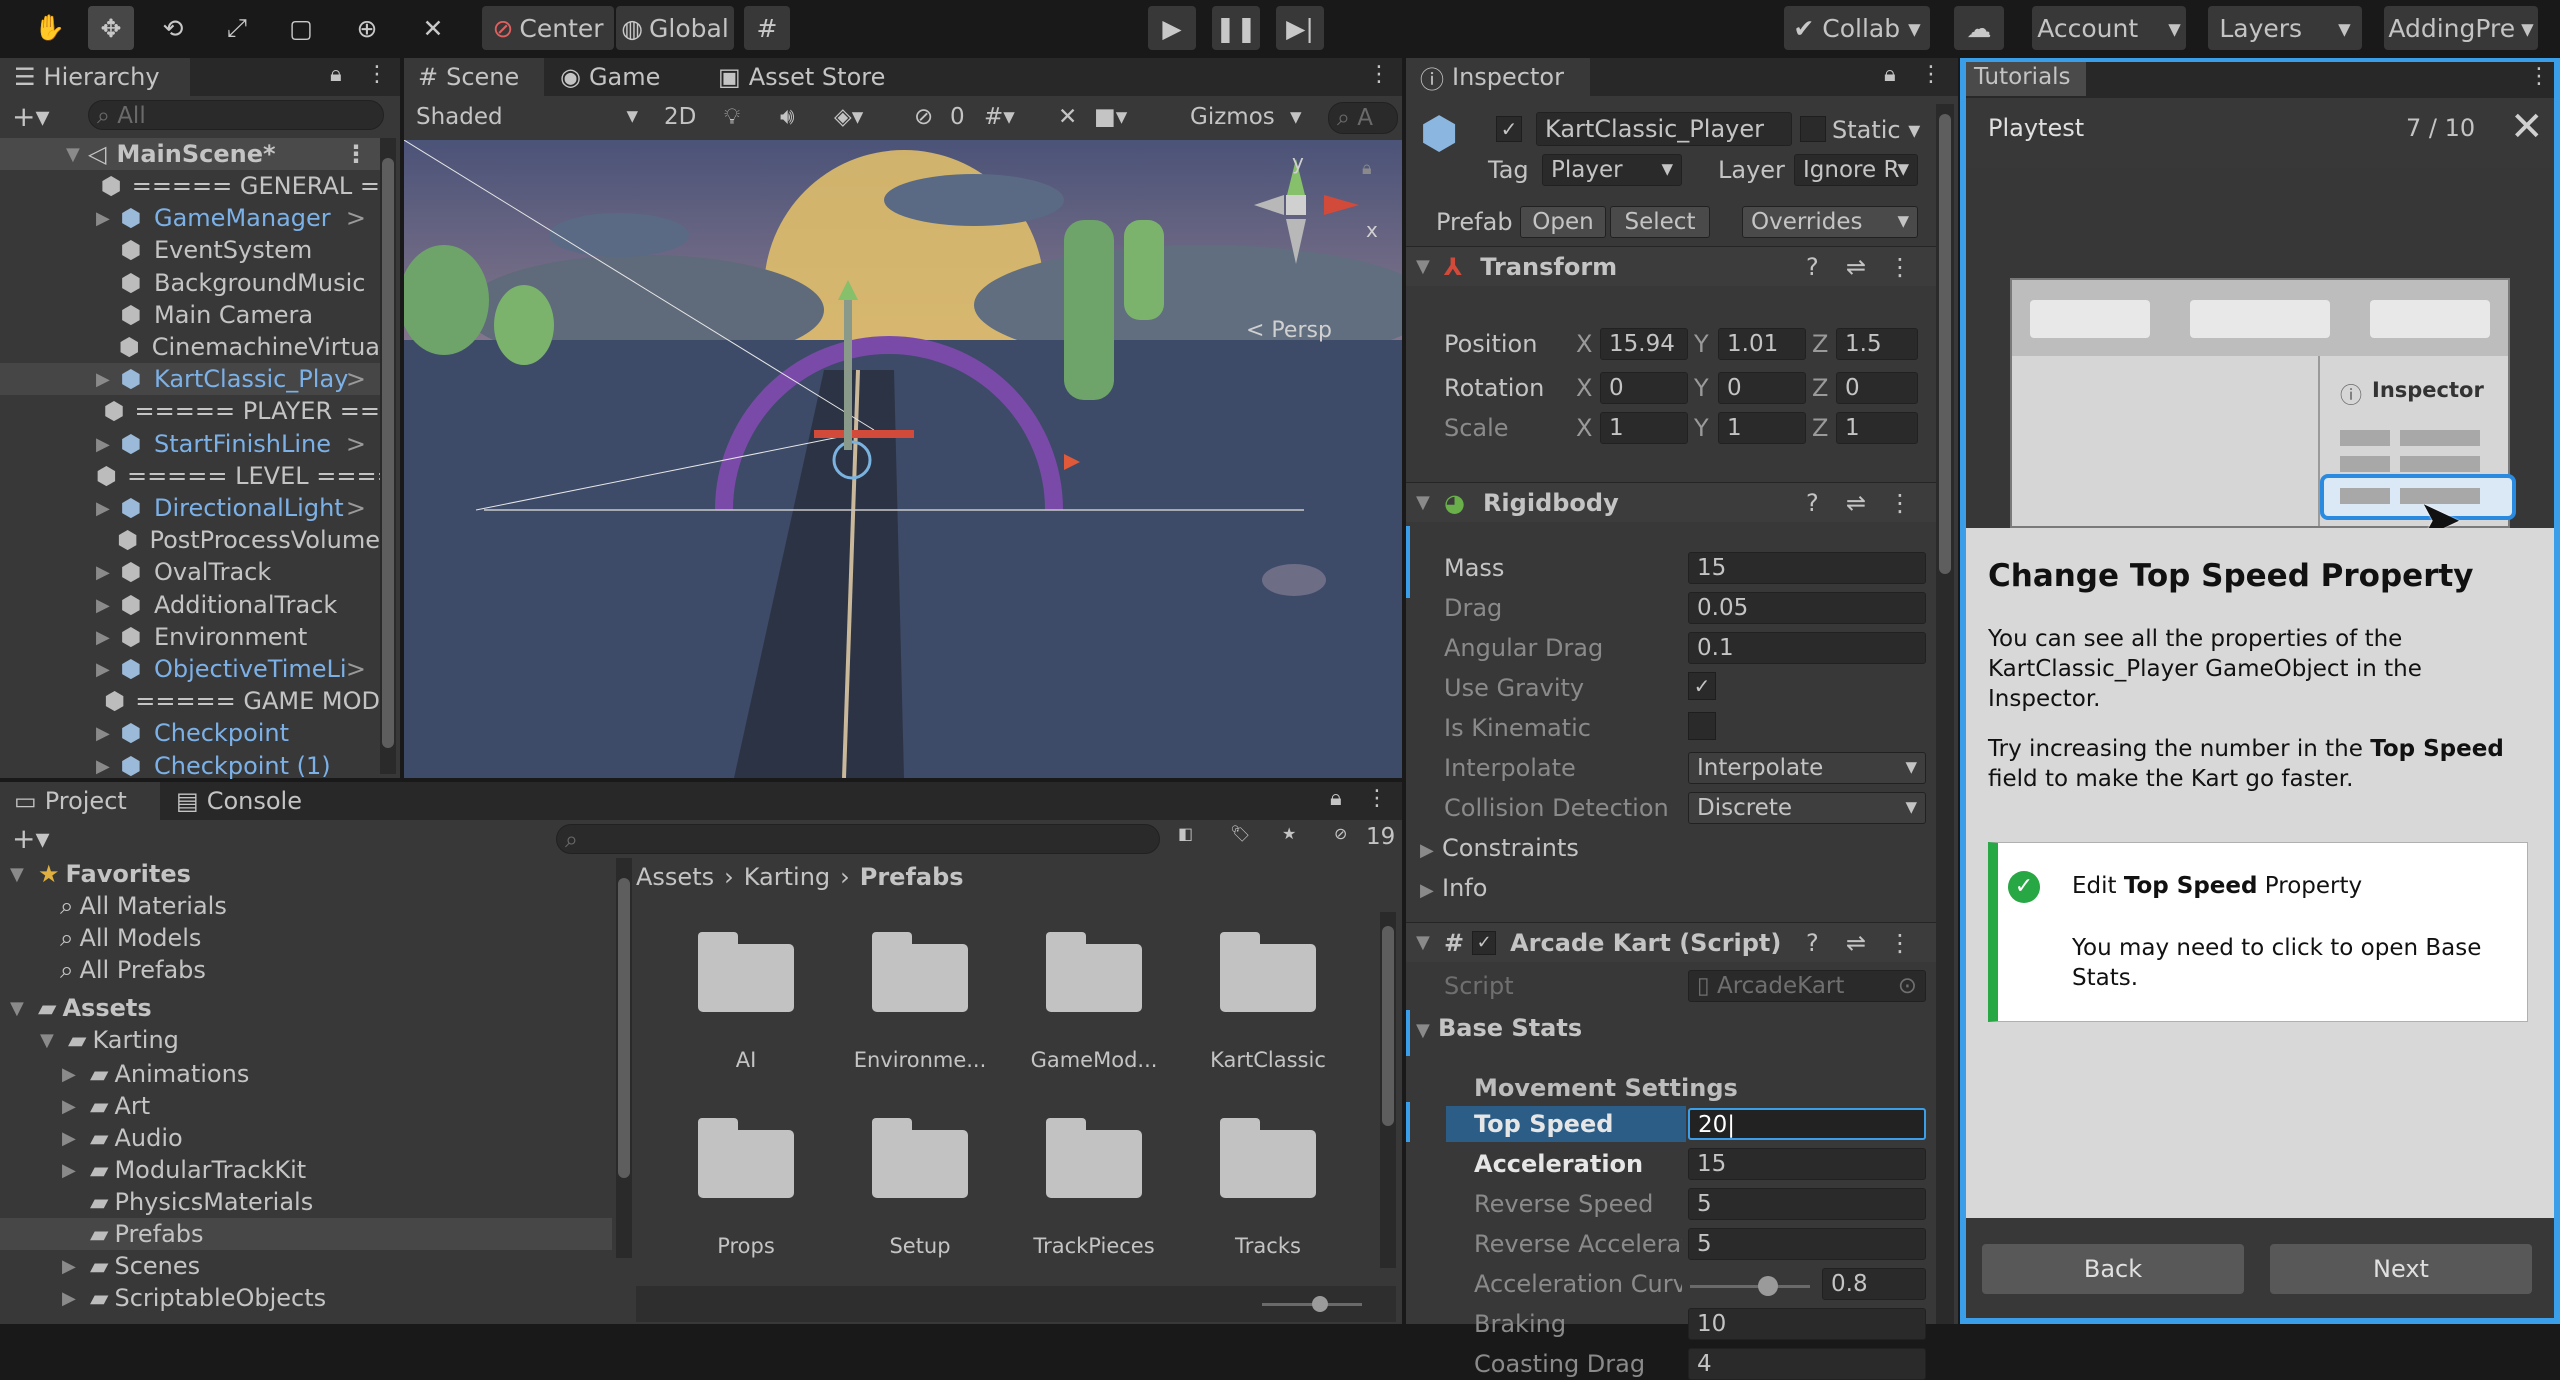  What do you see at coordinates (1289, 330) in the screenshot?
I see `perspective-toggle: < Persp` at bounding box center [1289, 330].